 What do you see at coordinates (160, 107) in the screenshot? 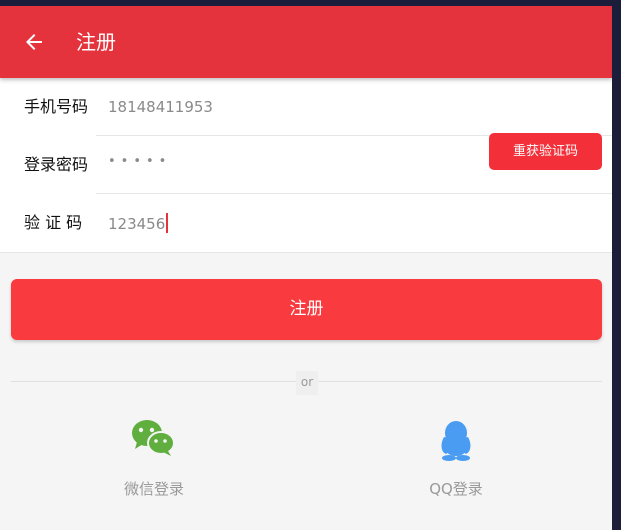
I see `phone-input: 18148411953` at bounding box center [160, 107].